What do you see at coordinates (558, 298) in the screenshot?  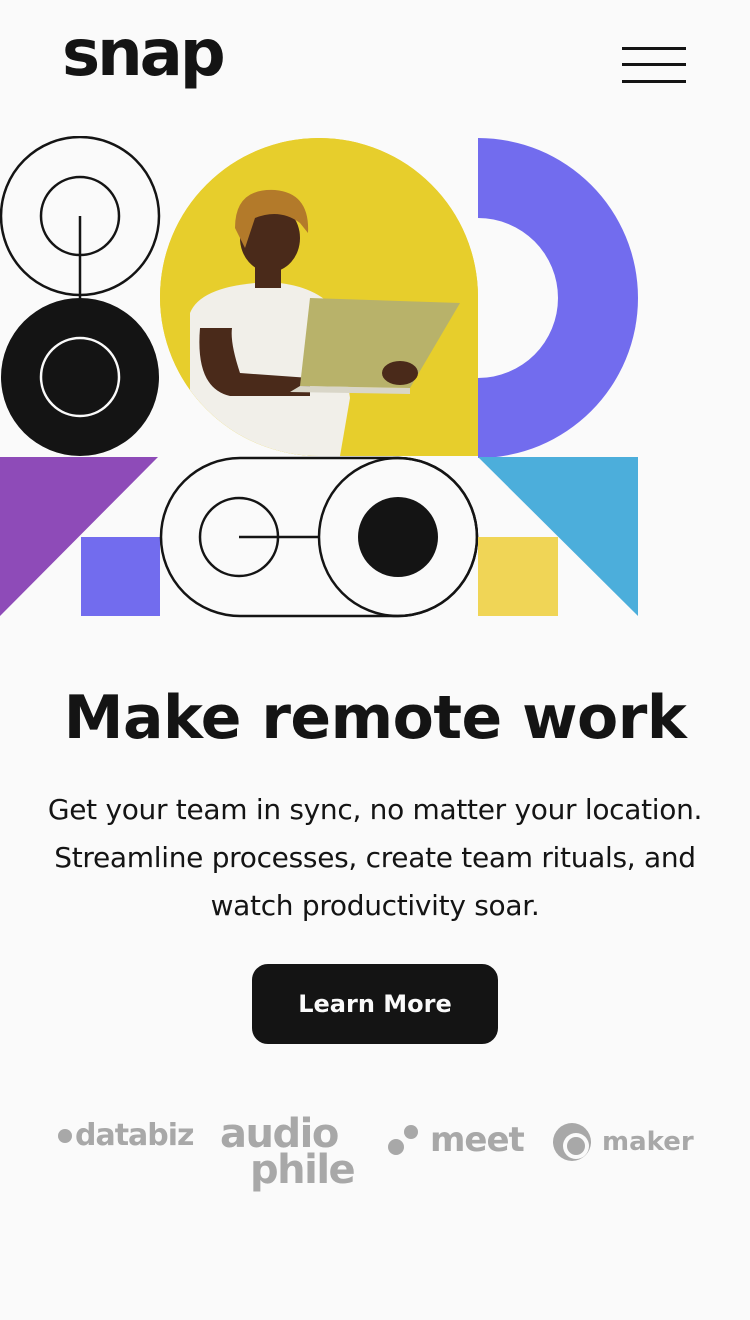 I see `violet-half-ring-shape` at bounding box center [558, 298].